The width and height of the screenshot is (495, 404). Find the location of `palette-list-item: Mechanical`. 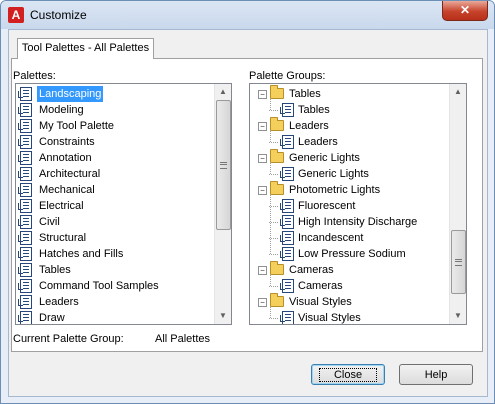

palette-list-item: Mechanical is located at coordinates (114, 190).